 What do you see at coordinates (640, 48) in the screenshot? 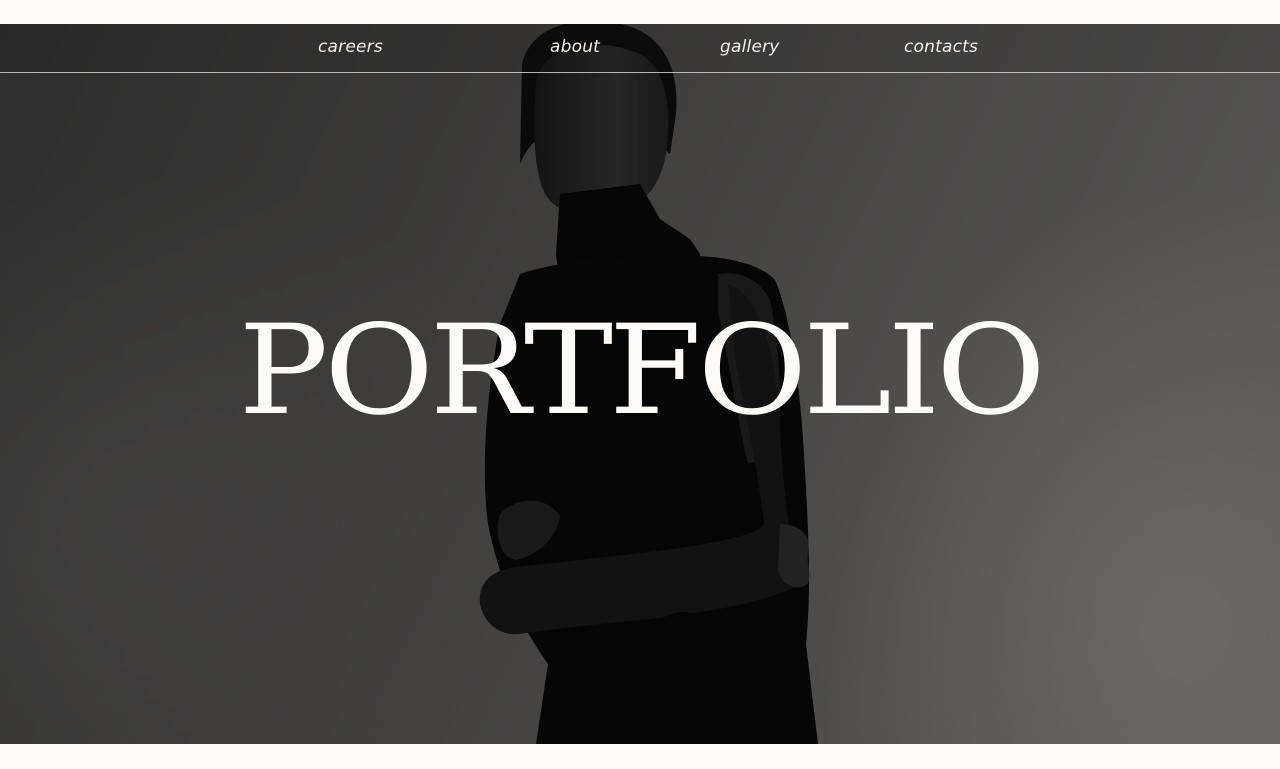
I see `top-navigation: careers about gallery contacts` at bounding box center [640, 48].